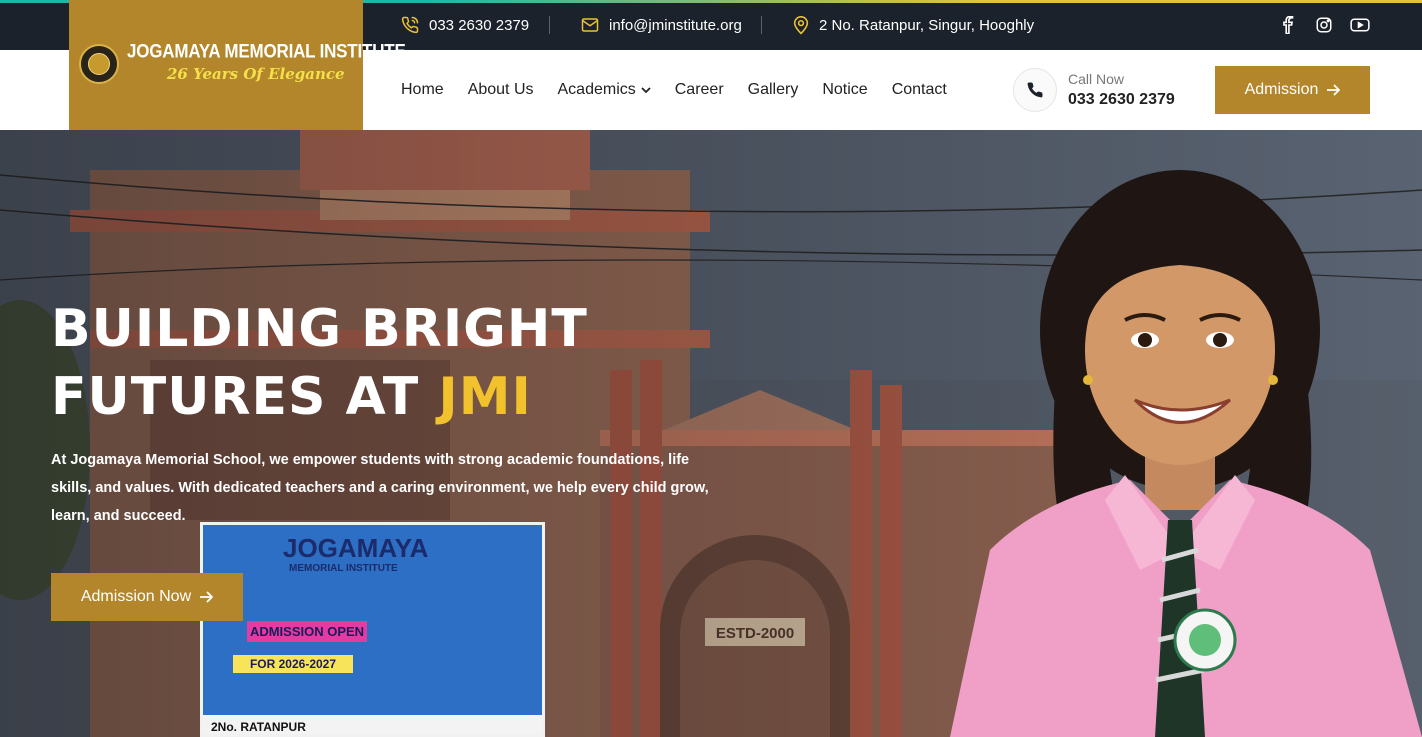 The height and width of the screenshot is (737, 1422). Describe the element at coordinates (1360, 25) in the screenshot. I see `youtube-icon` at that location.